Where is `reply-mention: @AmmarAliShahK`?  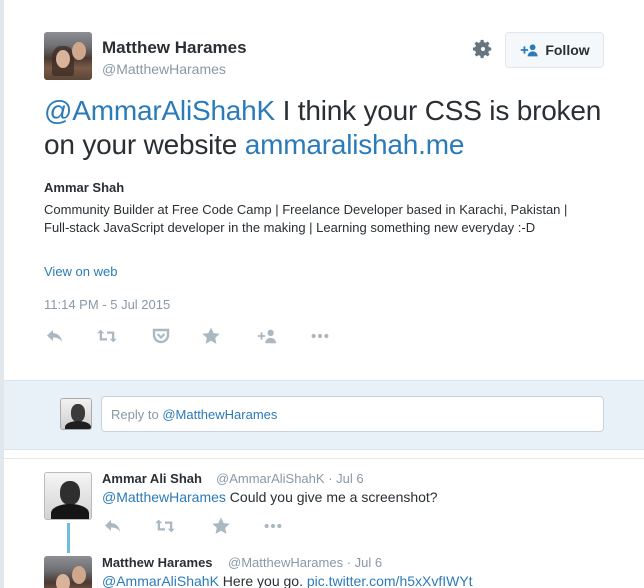 reply-mention: @AmmarAliShahK is located at coordinates (160, 580).